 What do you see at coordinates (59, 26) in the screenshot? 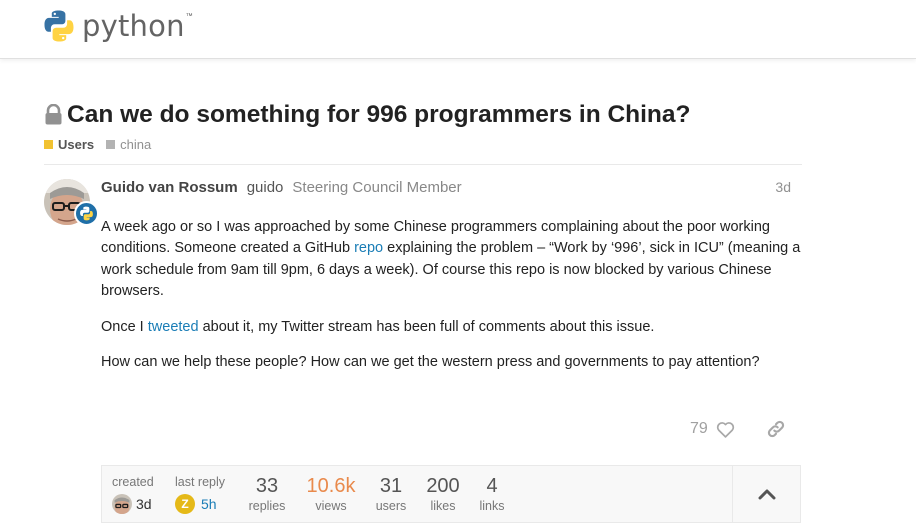
I see `python-snake-icon` at bounding box center [59, 26].